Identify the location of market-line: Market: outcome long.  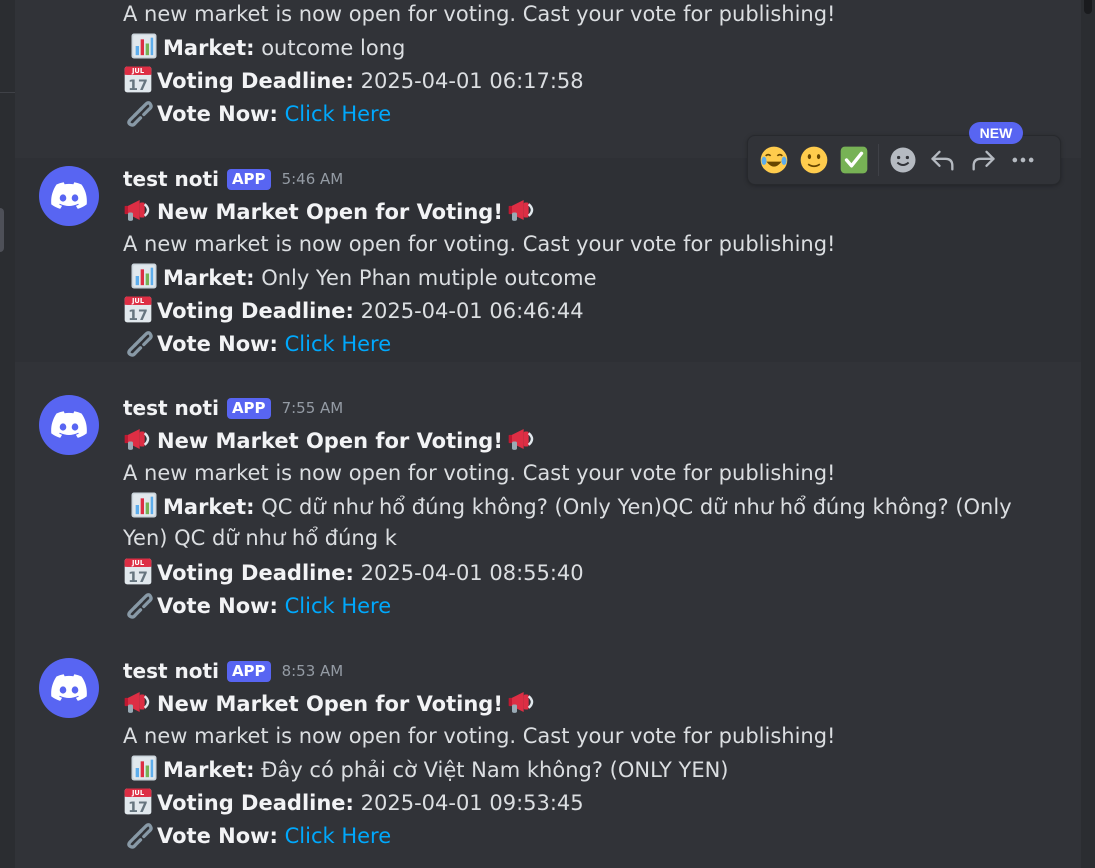
(264, 47).